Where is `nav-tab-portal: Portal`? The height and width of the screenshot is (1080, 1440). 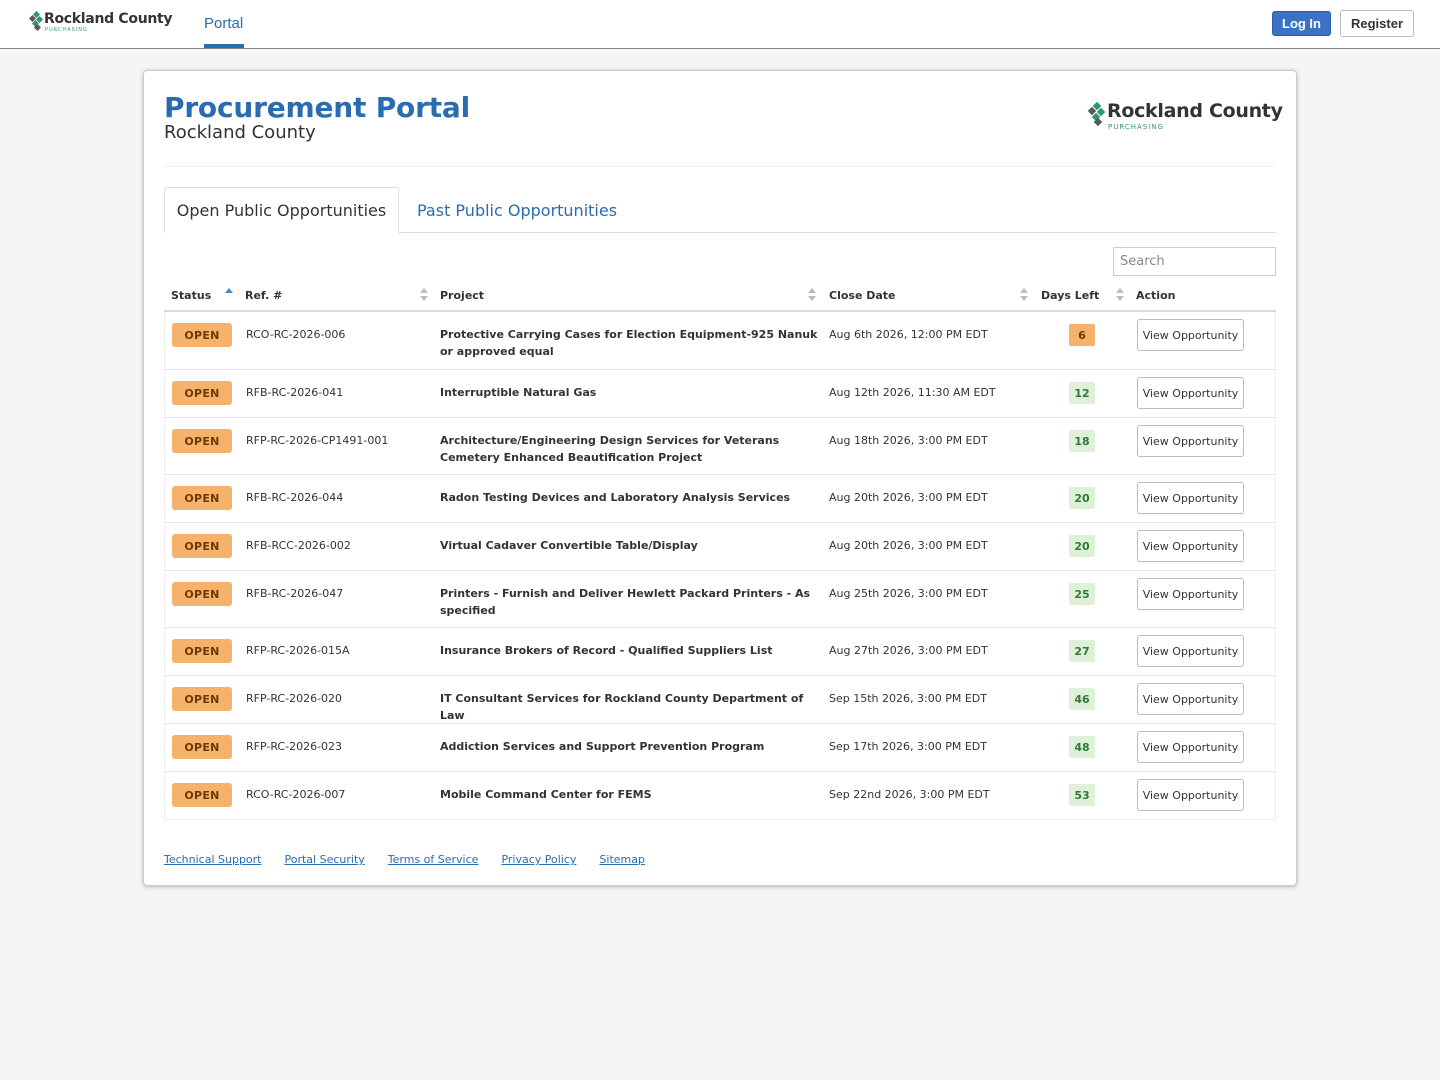 nav-tab-portal: Portal is located at coordinates (223, 23).